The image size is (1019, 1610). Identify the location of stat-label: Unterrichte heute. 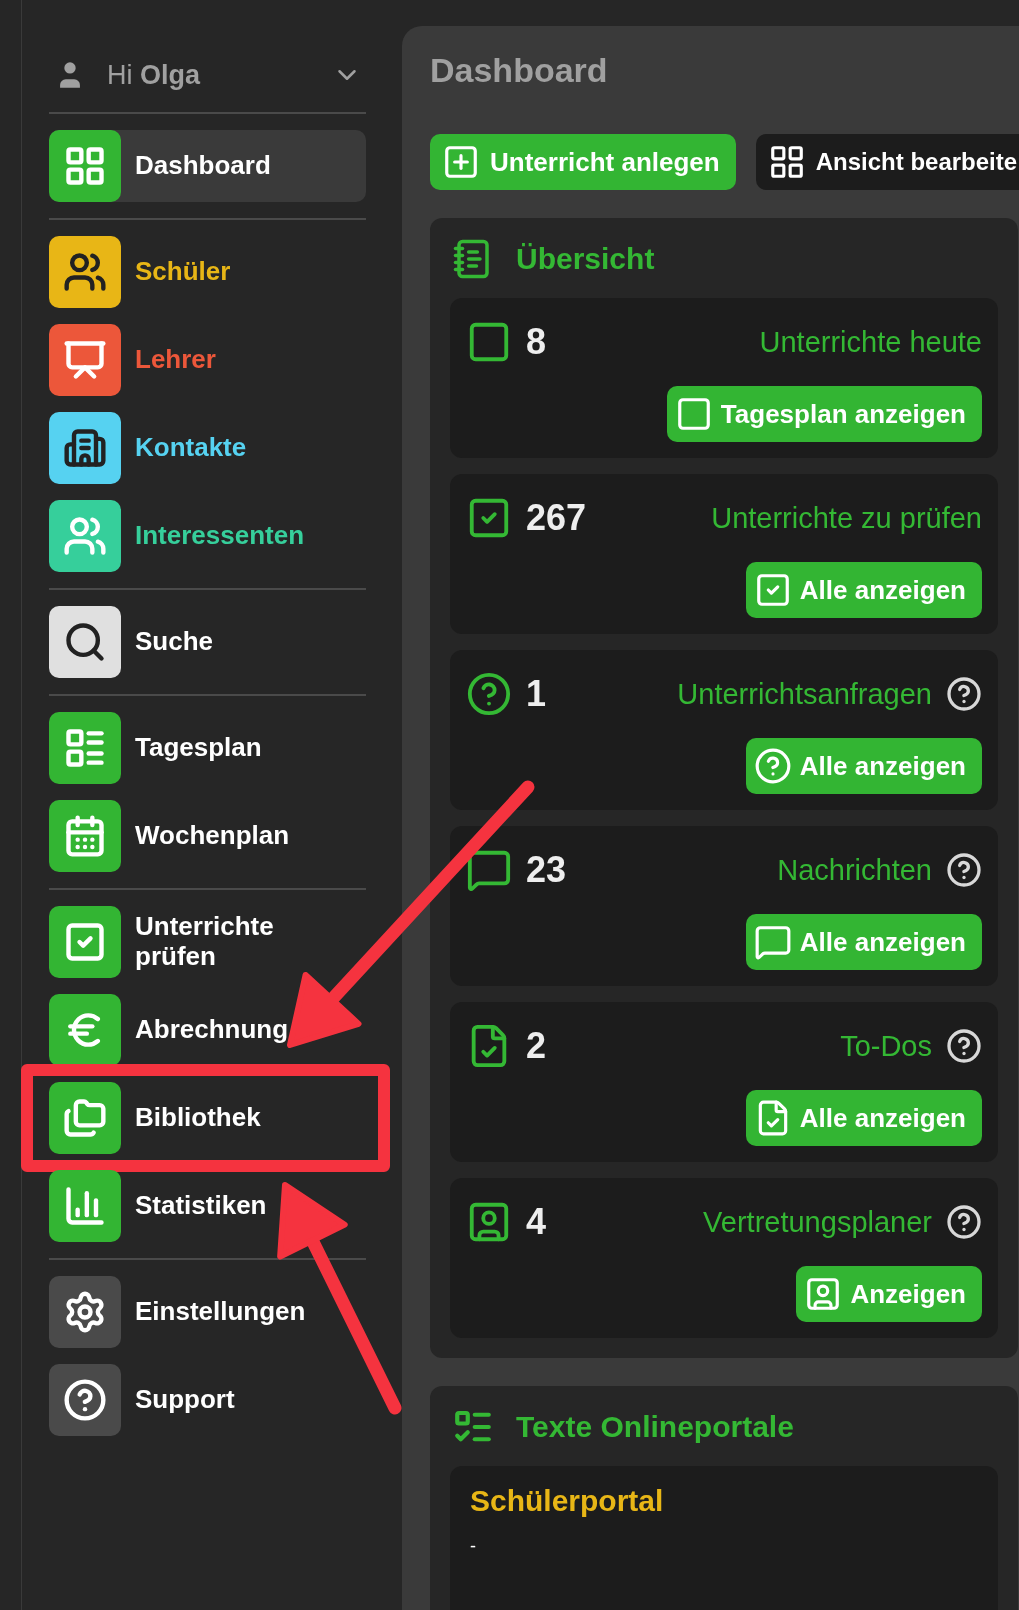
(870, 342).